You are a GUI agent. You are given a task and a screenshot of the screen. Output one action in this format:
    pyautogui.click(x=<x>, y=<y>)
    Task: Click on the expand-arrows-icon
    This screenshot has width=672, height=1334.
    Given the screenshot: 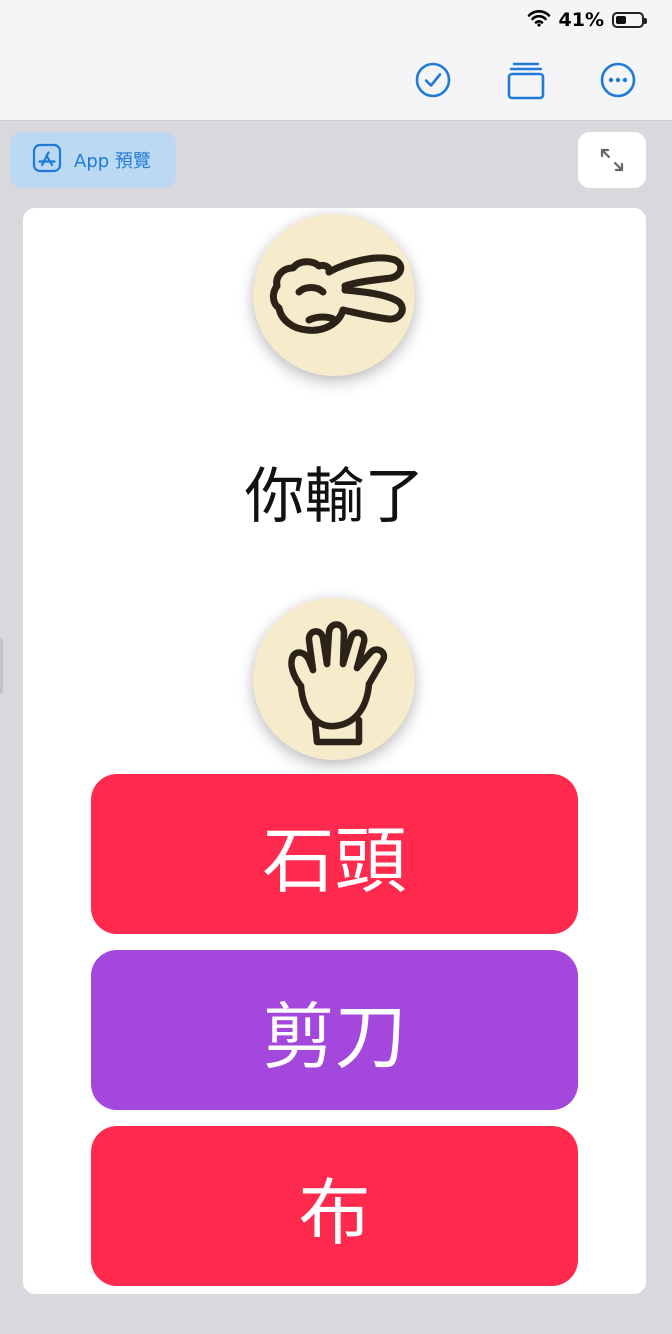 What is the action you would take?
    pyautogui.click(x=612, y=160)
    